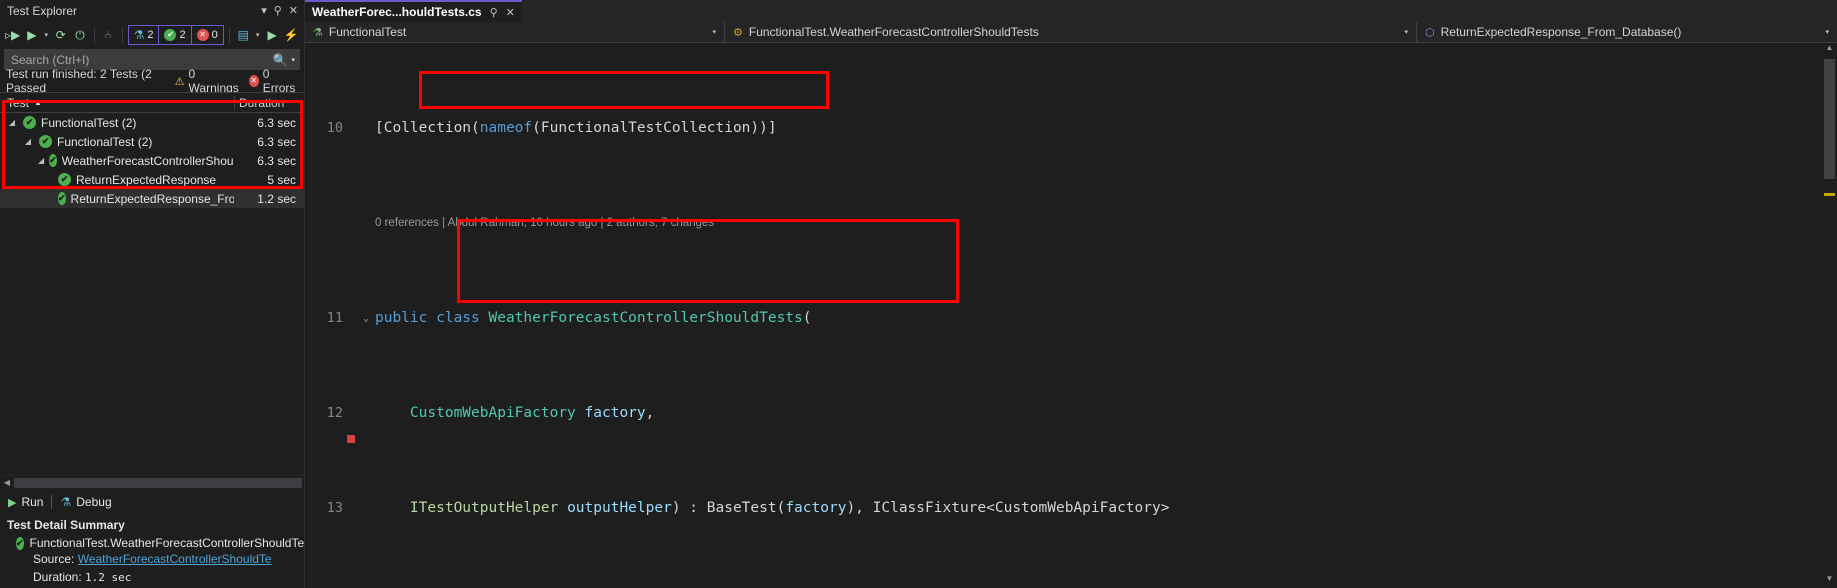  Describe the element at coordinates (243, 35) in the screenshot. I see `group-by-icon: ▤` at that location.